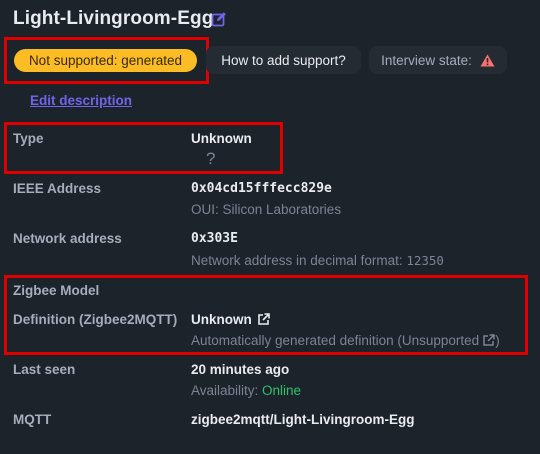  What do you see at coordinates (282, 390) in the screenshot?
I see `availability-status: Online` at bounding box center [282, 390].